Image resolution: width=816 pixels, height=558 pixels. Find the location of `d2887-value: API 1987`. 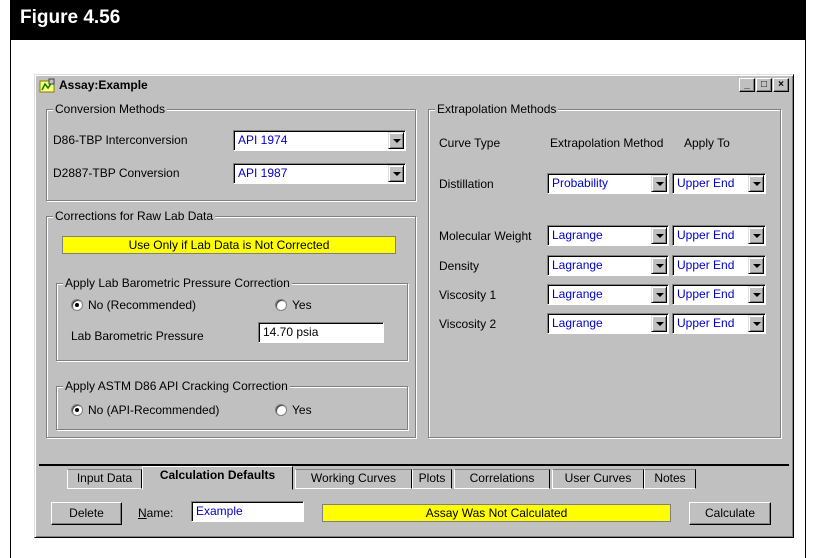

d2887-value: API 1987 is located at coordinates (263, 173).